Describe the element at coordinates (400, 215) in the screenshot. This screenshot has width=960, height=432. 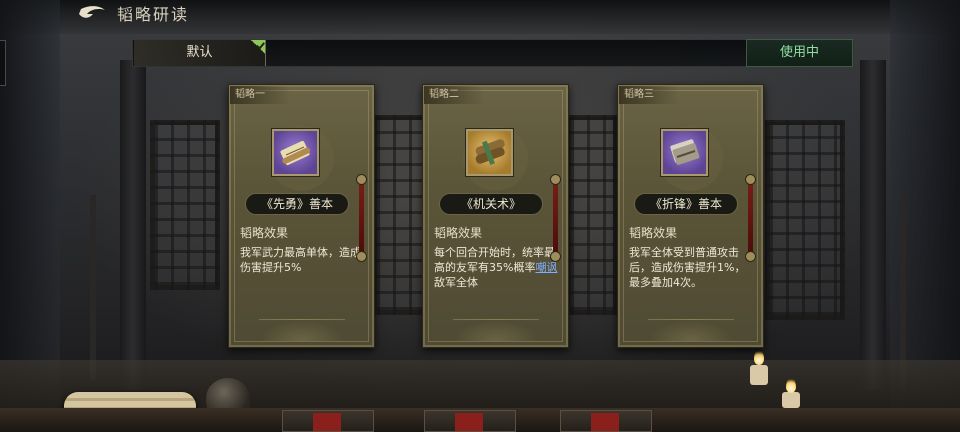
I see `window-lattice-center-left` at that location.